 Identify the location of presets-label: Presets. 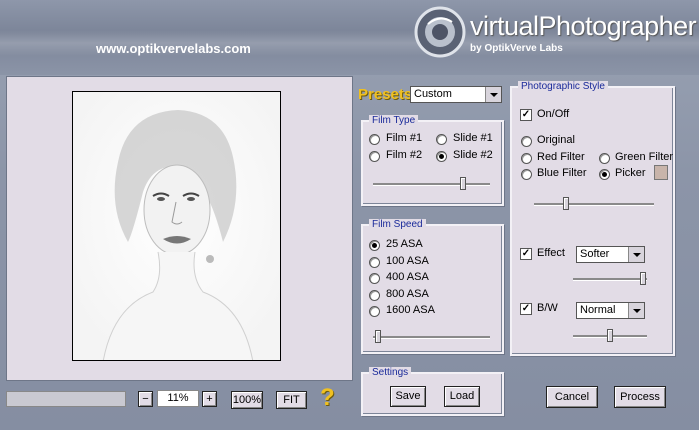
(385, 94).